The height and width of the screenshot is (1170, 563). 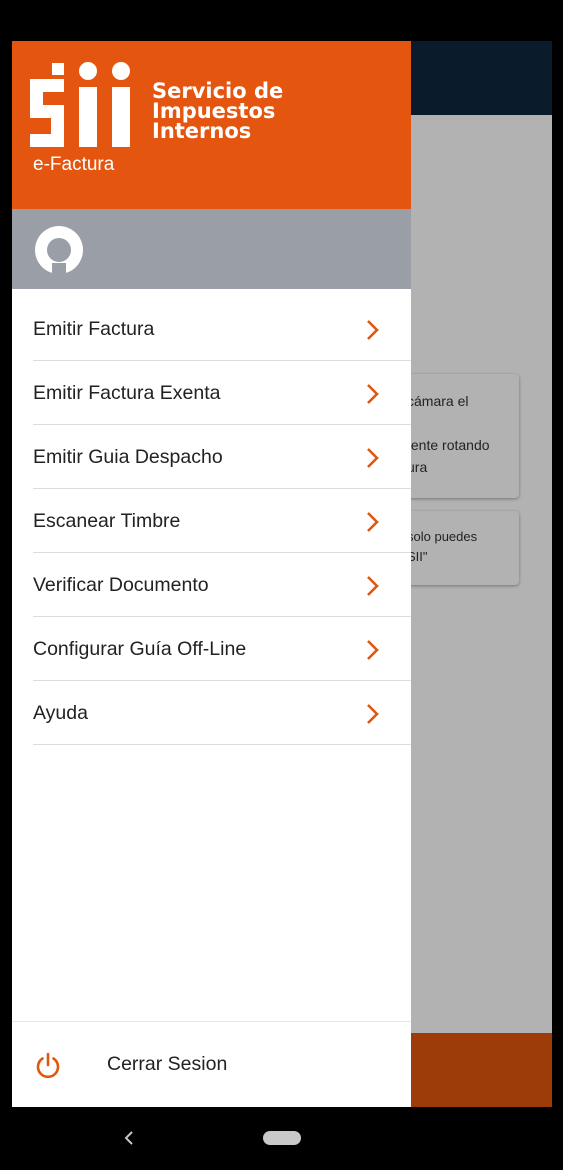 I want to click on sii-logo-icon, so click(x=80, y=104).